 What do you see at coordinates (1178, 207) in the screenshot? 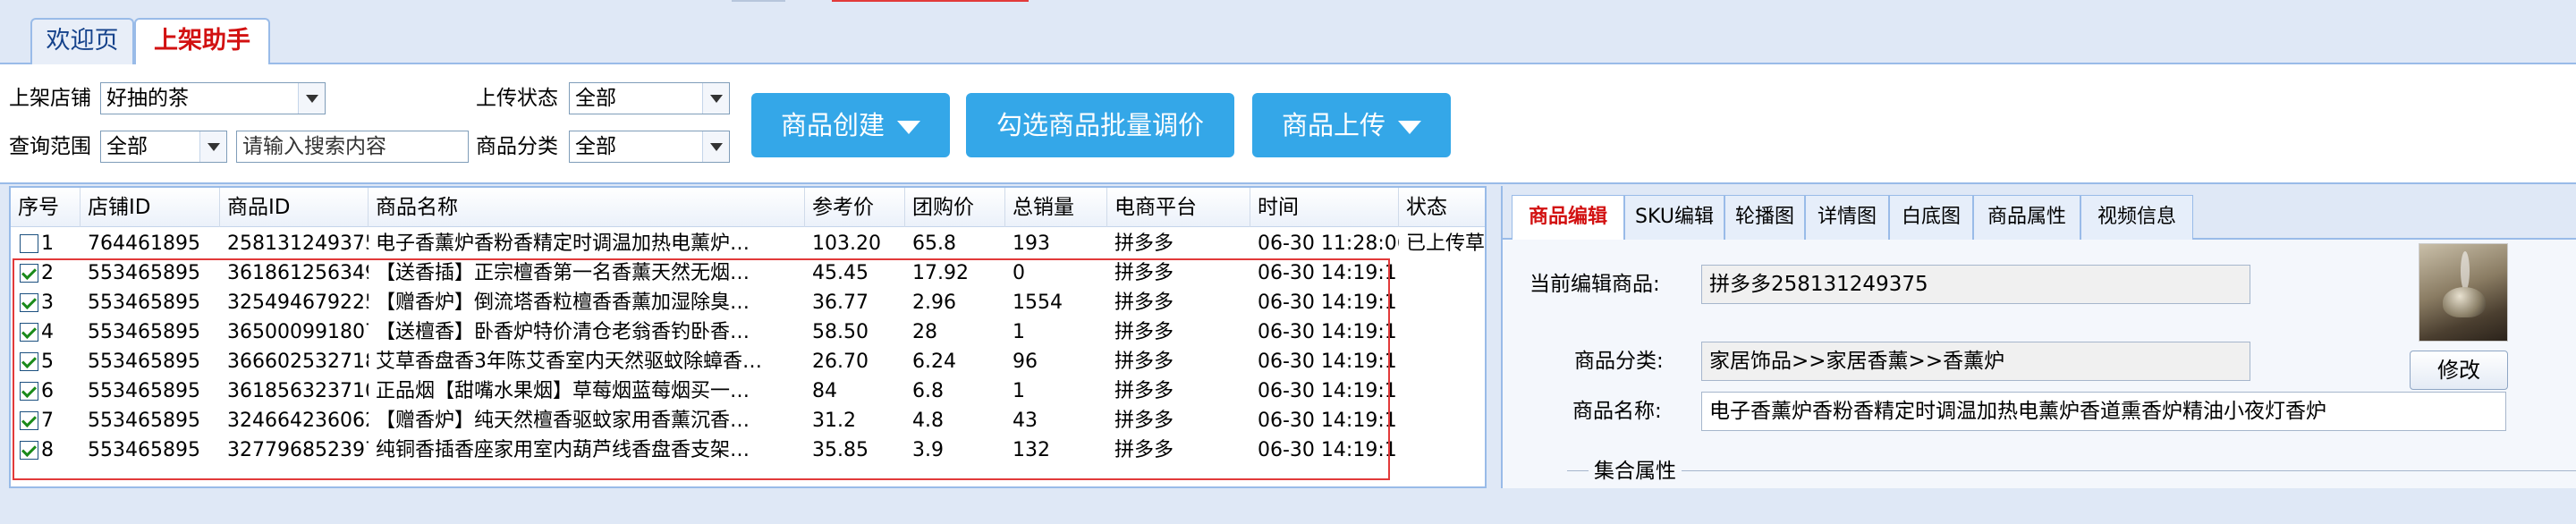
I see `col-header-platform: 电商平台` at bounding box center [1178, 207].